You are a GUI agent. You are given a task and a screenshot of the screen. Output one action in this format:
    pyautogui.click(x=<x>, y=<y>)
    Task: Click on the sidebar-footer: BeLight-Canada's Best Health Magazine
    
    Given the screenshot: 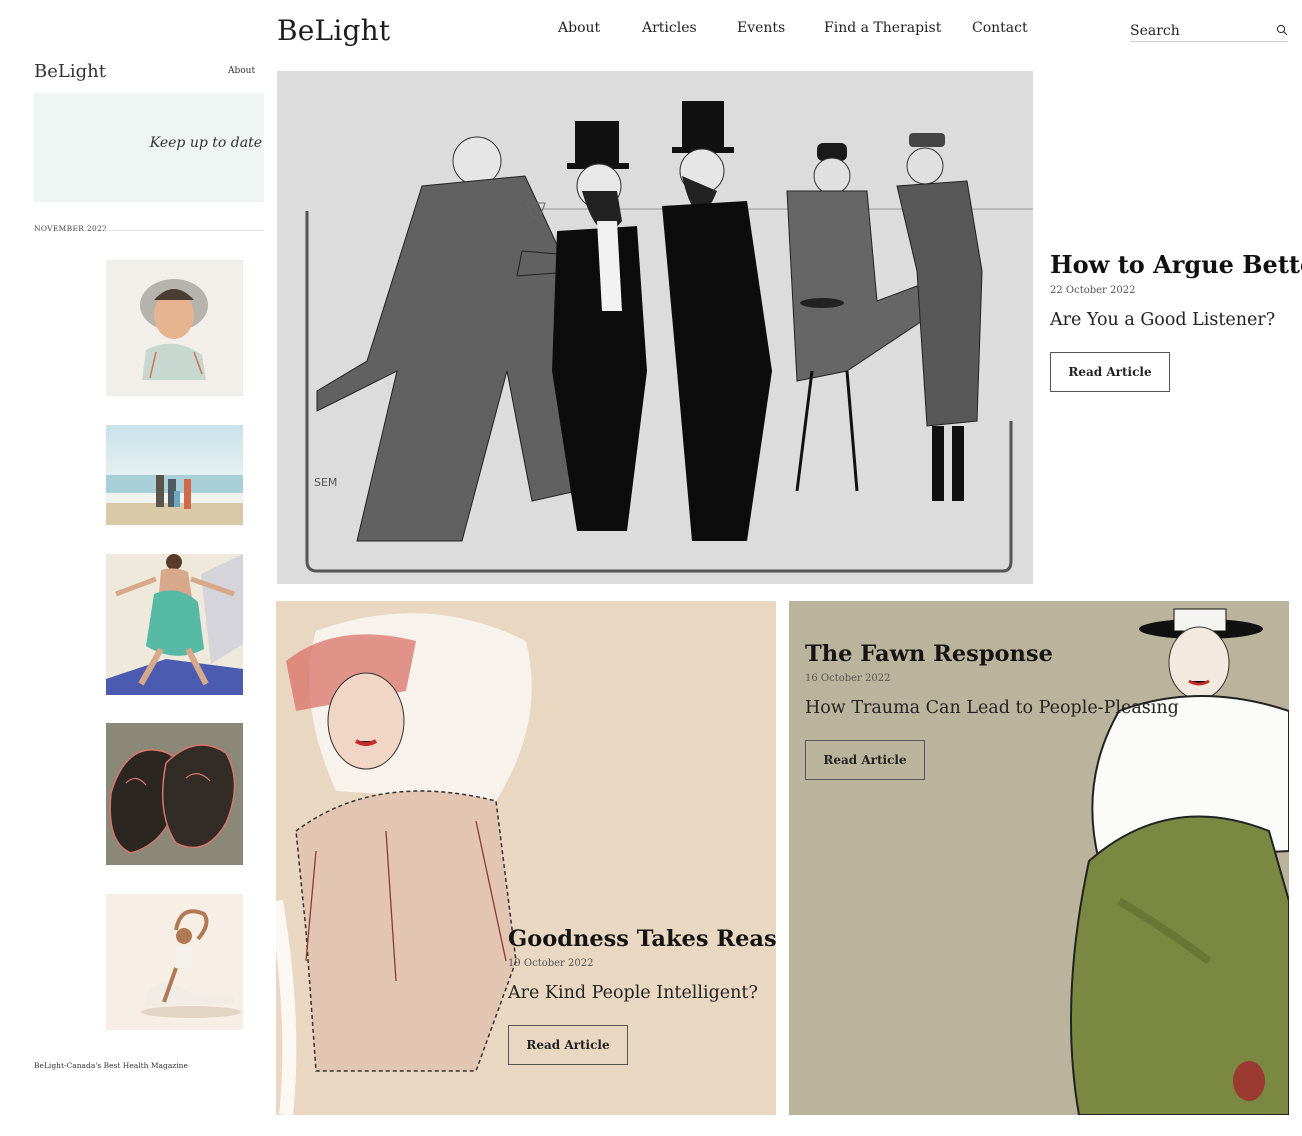 What is the action you would take?
    pyautogui.click(x=111, y=1065)
    